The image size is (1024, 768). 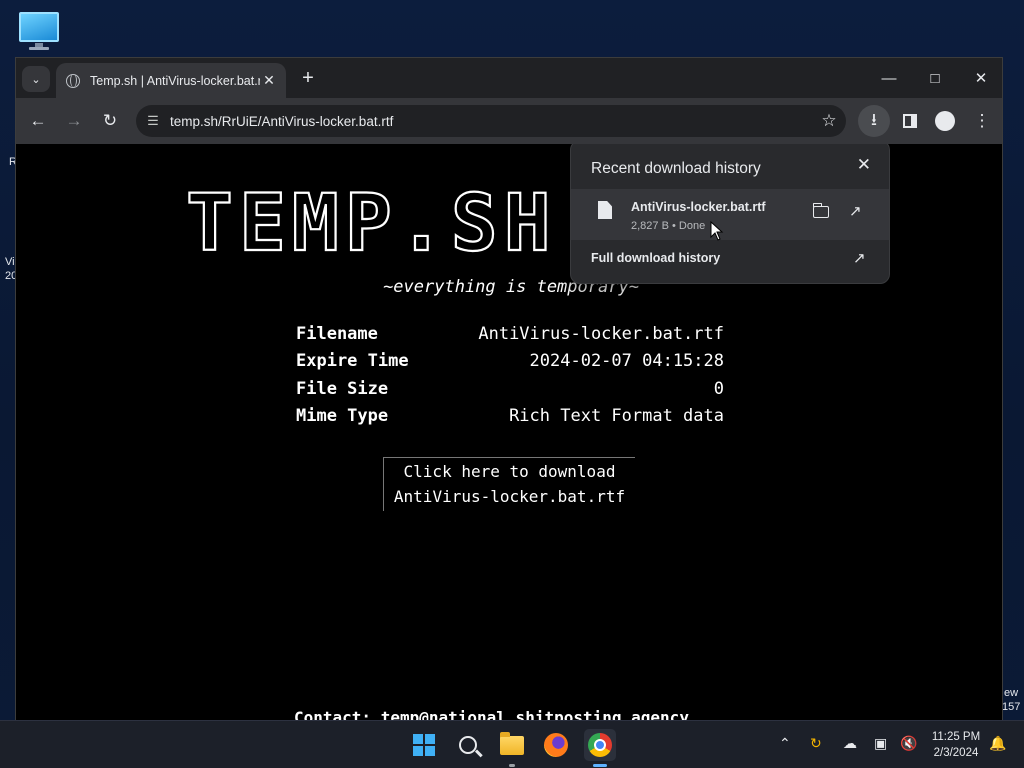 What do you see at coordinates (1011, 693) in the screenshot?
I see `desktop-label-fragment: ew` at bounding box center [1011, 693].